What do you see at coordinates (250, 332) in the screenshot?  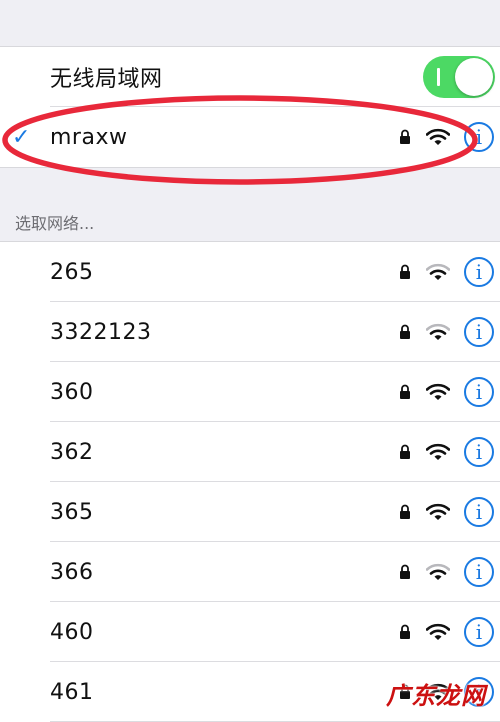 I see `network-row: 3322123 i` at bounding box center [250, 332].